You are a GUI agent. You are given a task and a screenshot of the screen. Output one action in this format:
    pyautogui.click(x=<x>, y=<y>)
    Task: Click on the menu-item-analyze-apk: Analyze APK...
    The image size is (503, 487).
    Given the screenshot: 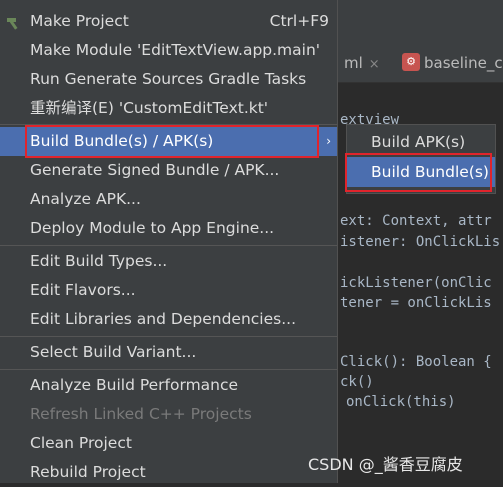 What is the action you would take?
    pyautogui.click(x=168, y=199)
    